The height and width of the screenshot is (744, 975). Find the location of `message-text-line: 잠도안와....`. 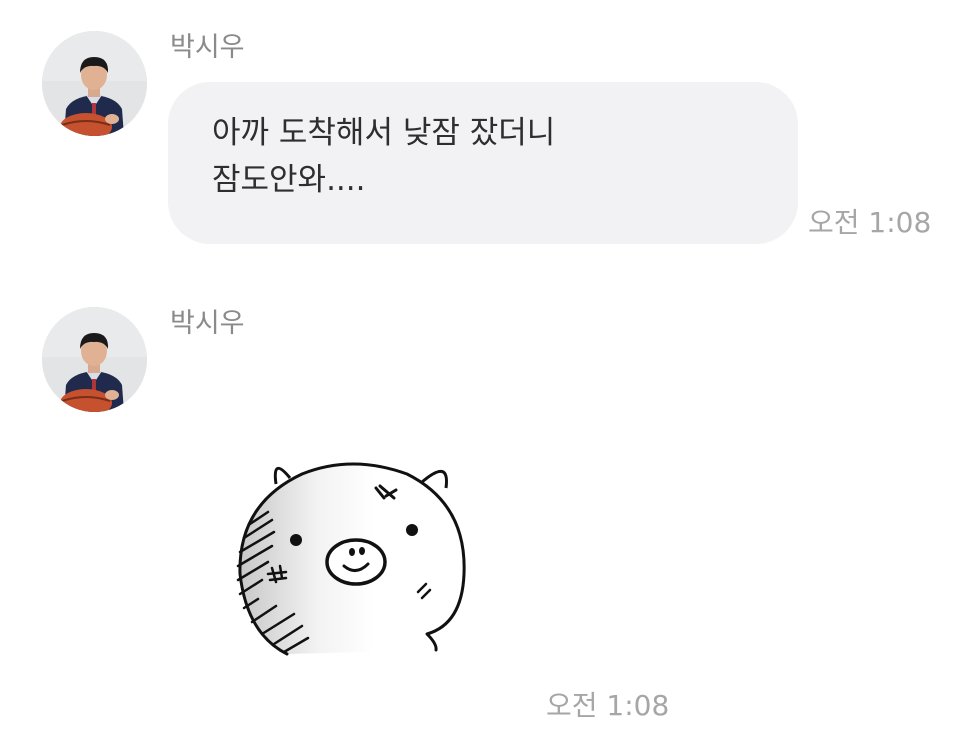

message-text-line: 잠도안와.... is located at coordinates (289, 180).